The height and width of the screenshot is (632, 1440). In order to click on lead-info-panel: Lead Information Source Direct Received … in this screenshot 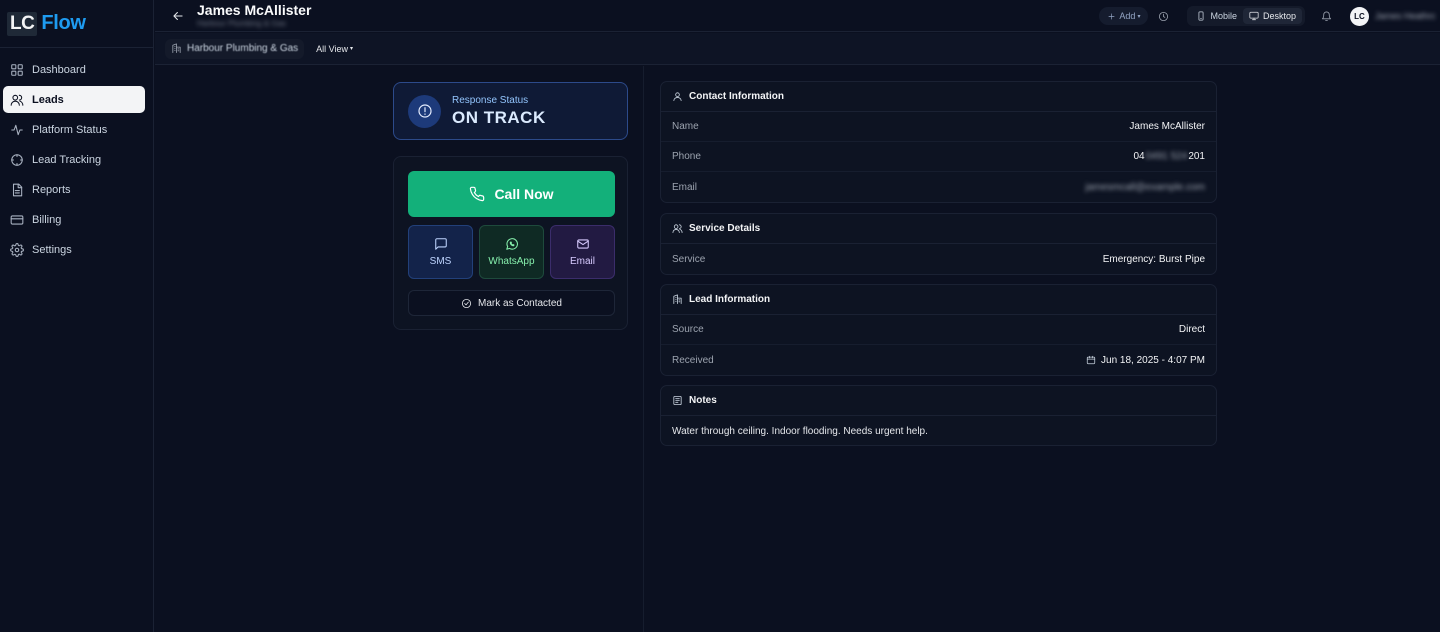, I will do `click(938, 330)`.